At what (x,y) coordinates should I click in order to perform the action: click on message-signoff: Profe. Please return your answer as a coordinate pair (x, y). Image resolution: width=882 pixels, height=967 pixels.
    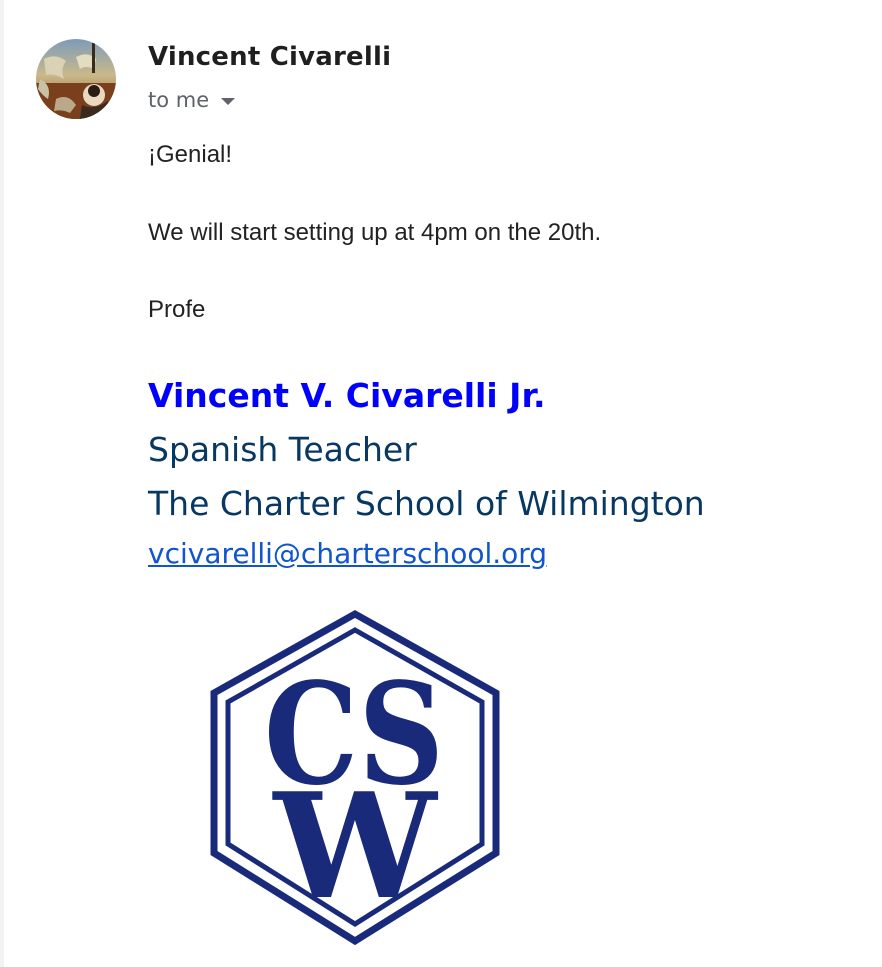
    Looking at the image, I should click on (177, 309).